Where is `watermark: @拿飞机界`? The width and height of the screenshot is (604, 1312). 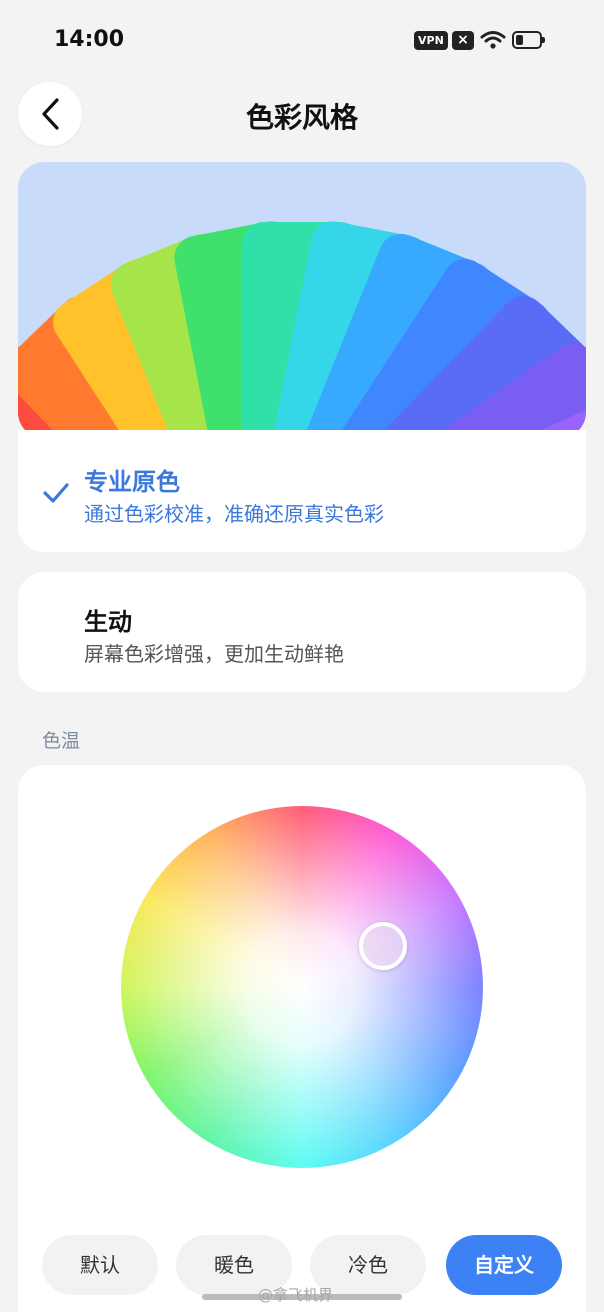
watermark: @拿飞机界 is located at coordinates (296, 1295).